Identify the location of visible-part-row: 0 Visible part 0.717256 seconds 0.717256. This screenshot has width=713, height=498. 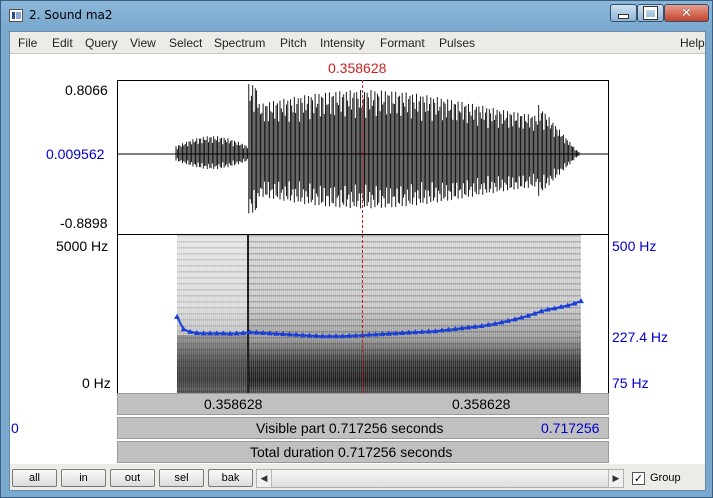
(310, 428).